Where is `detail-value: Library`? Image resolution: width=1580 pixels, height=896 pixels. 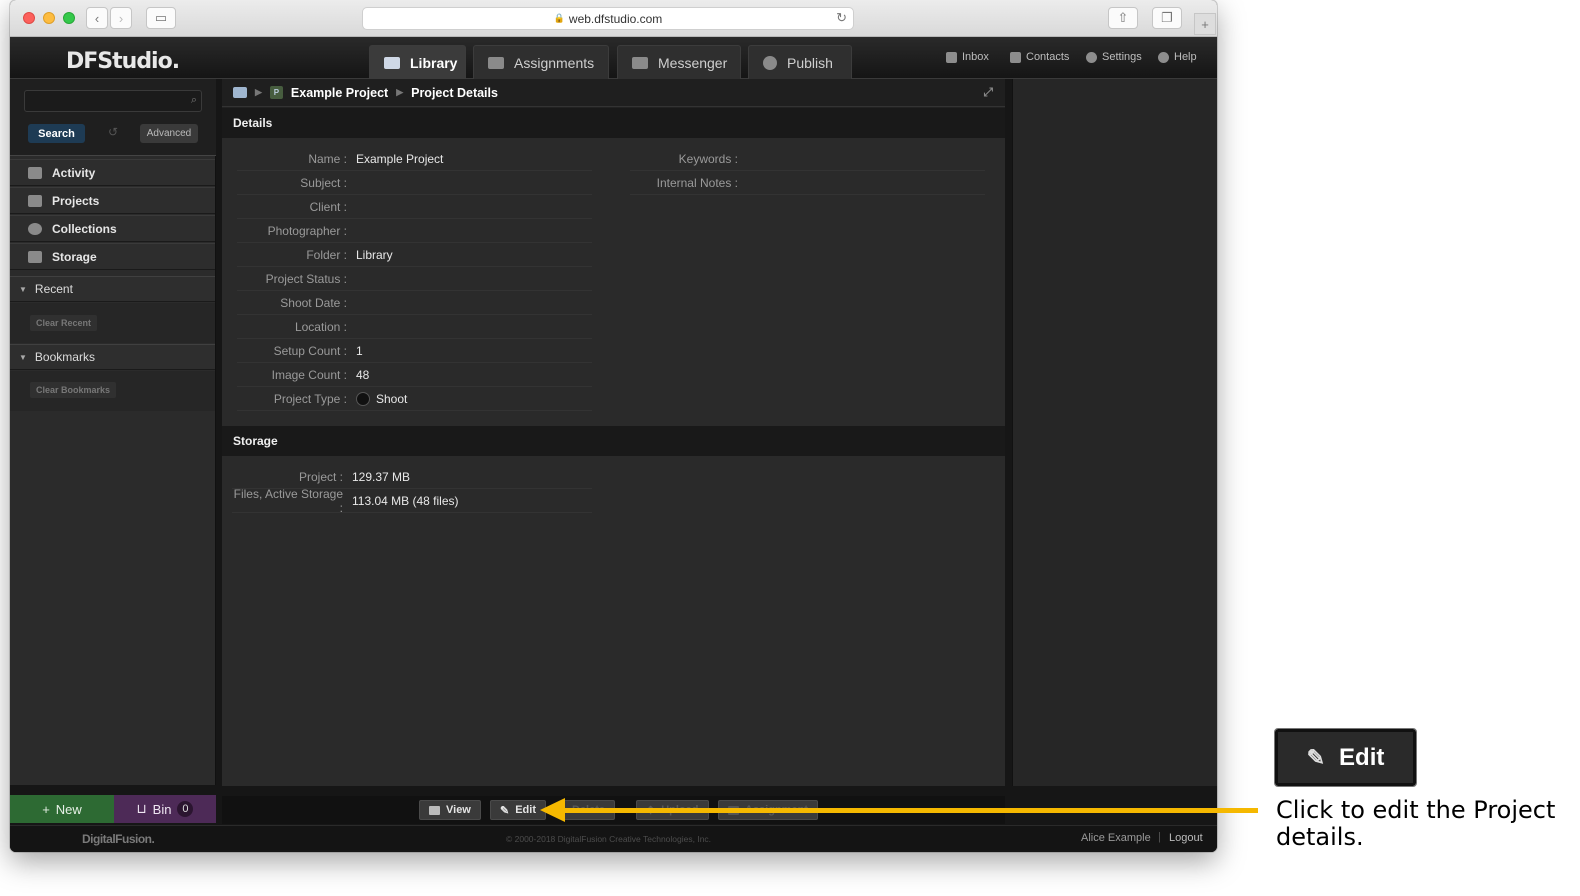 detail-value: Library is located at coordinates (374, 255).